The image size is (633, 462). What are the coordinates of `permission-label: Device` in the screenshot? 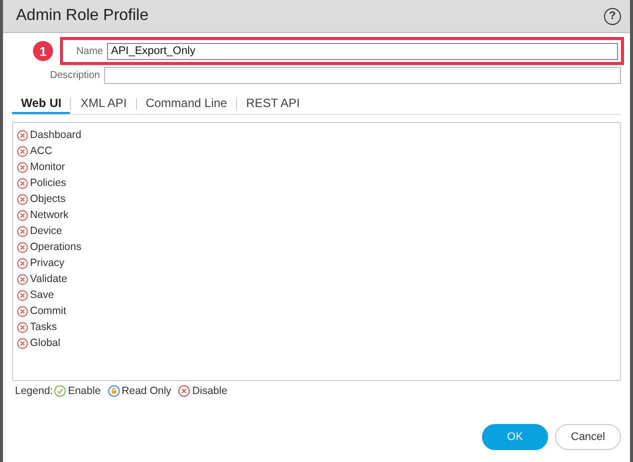 It's located at (46, 231).